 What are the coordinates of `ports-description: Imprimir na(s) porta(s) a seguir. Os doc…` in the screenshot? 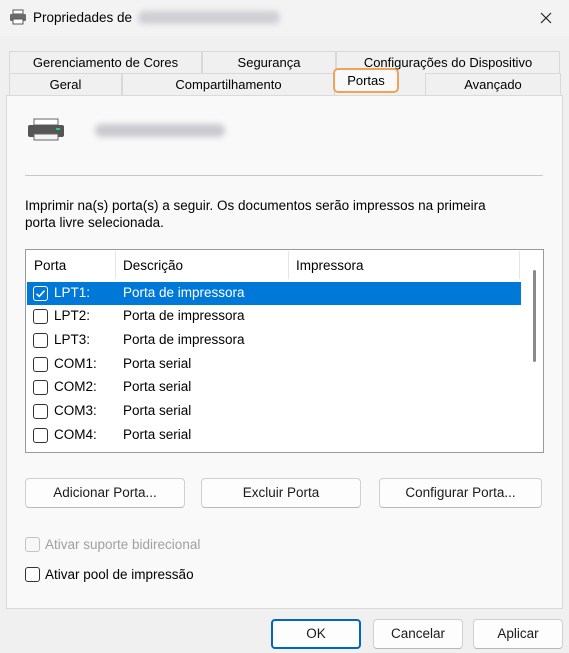 It's located at (255, 214).